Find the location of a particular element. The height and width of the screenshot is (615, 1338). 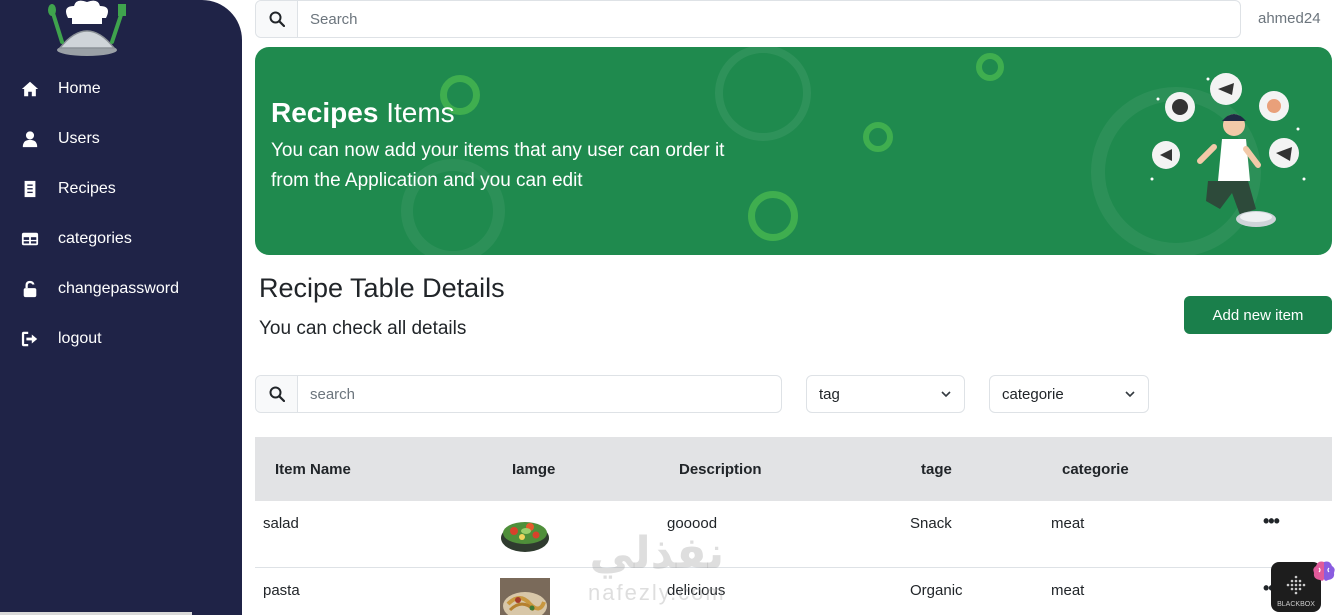

logout-icon is located at coordinates (30, 339).